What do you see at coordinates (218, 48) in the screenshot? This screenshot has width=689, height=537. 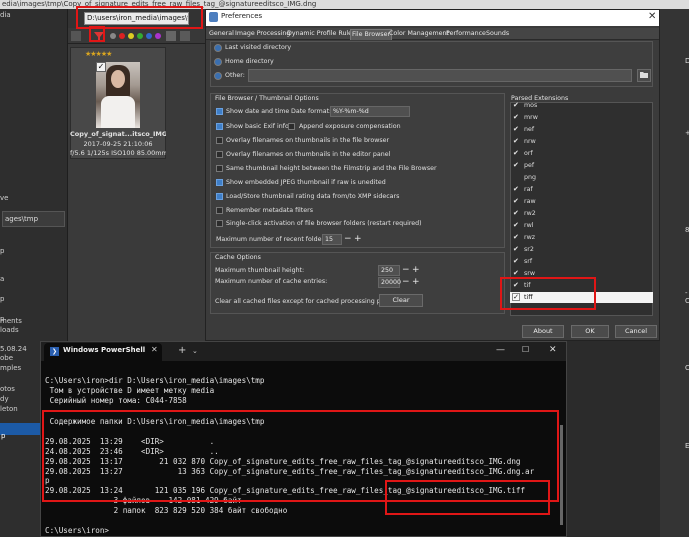 I see `radio-last-visited` at bounding box center [218, 48].